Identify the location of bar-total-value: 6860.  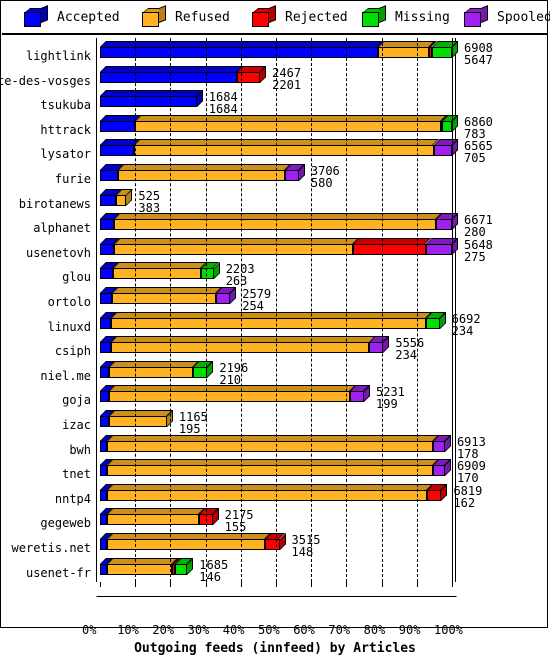
(478, 121).